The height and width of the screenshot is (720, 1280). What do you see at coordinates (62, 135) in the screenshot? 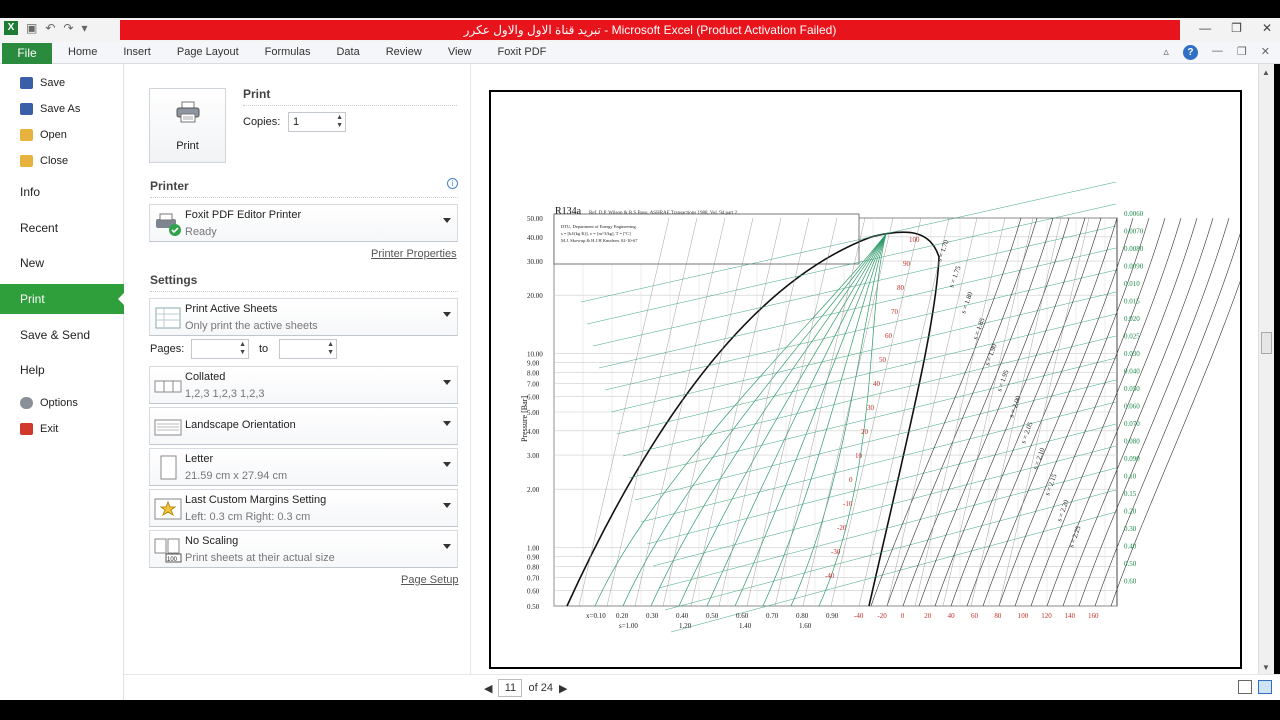
I see `nav-open: Open` at bounding box center [62, 135].